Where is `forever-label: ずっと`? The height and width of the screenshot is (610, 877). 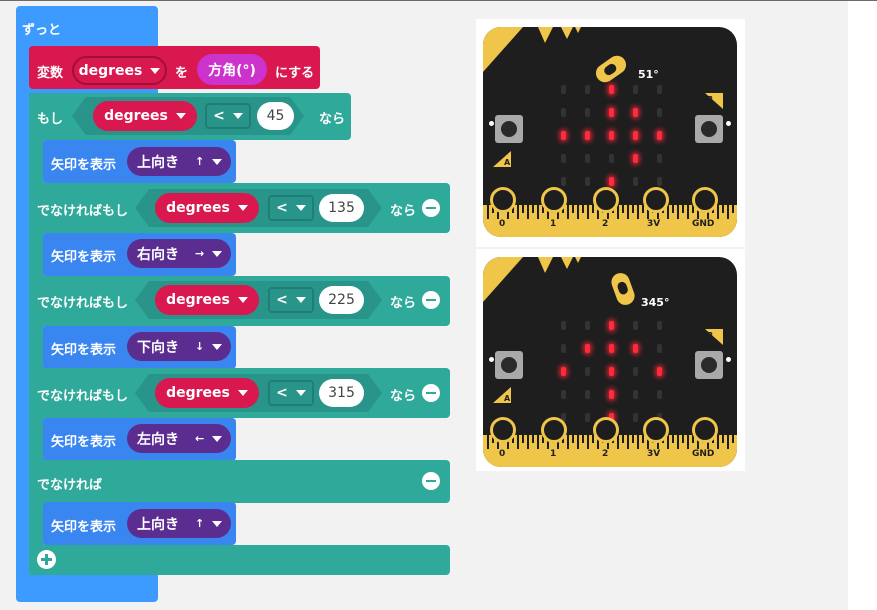
forever-label: ずっと is located at coordinates (42, 30).